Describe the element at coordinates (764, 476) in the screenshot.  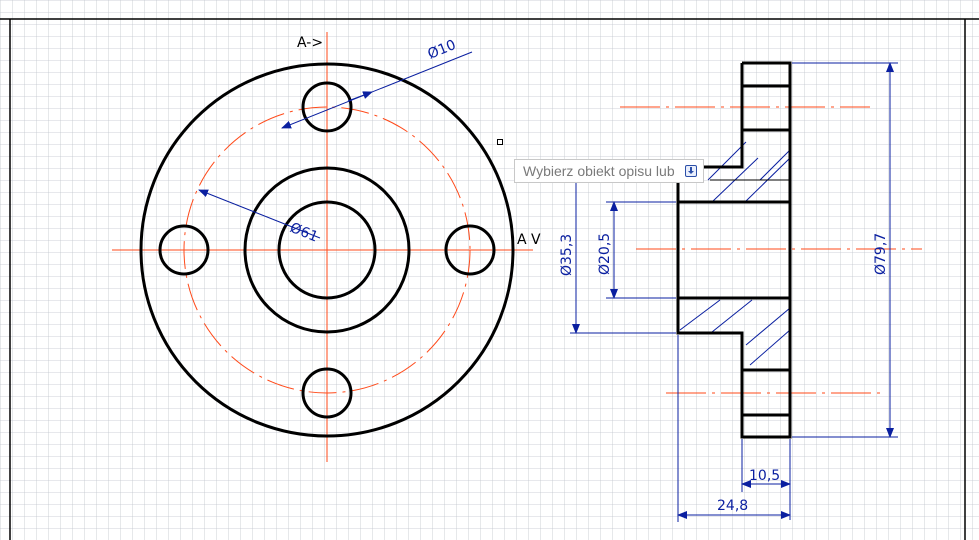
I see `dim-flange-thickness-text: 10,5` at that location.